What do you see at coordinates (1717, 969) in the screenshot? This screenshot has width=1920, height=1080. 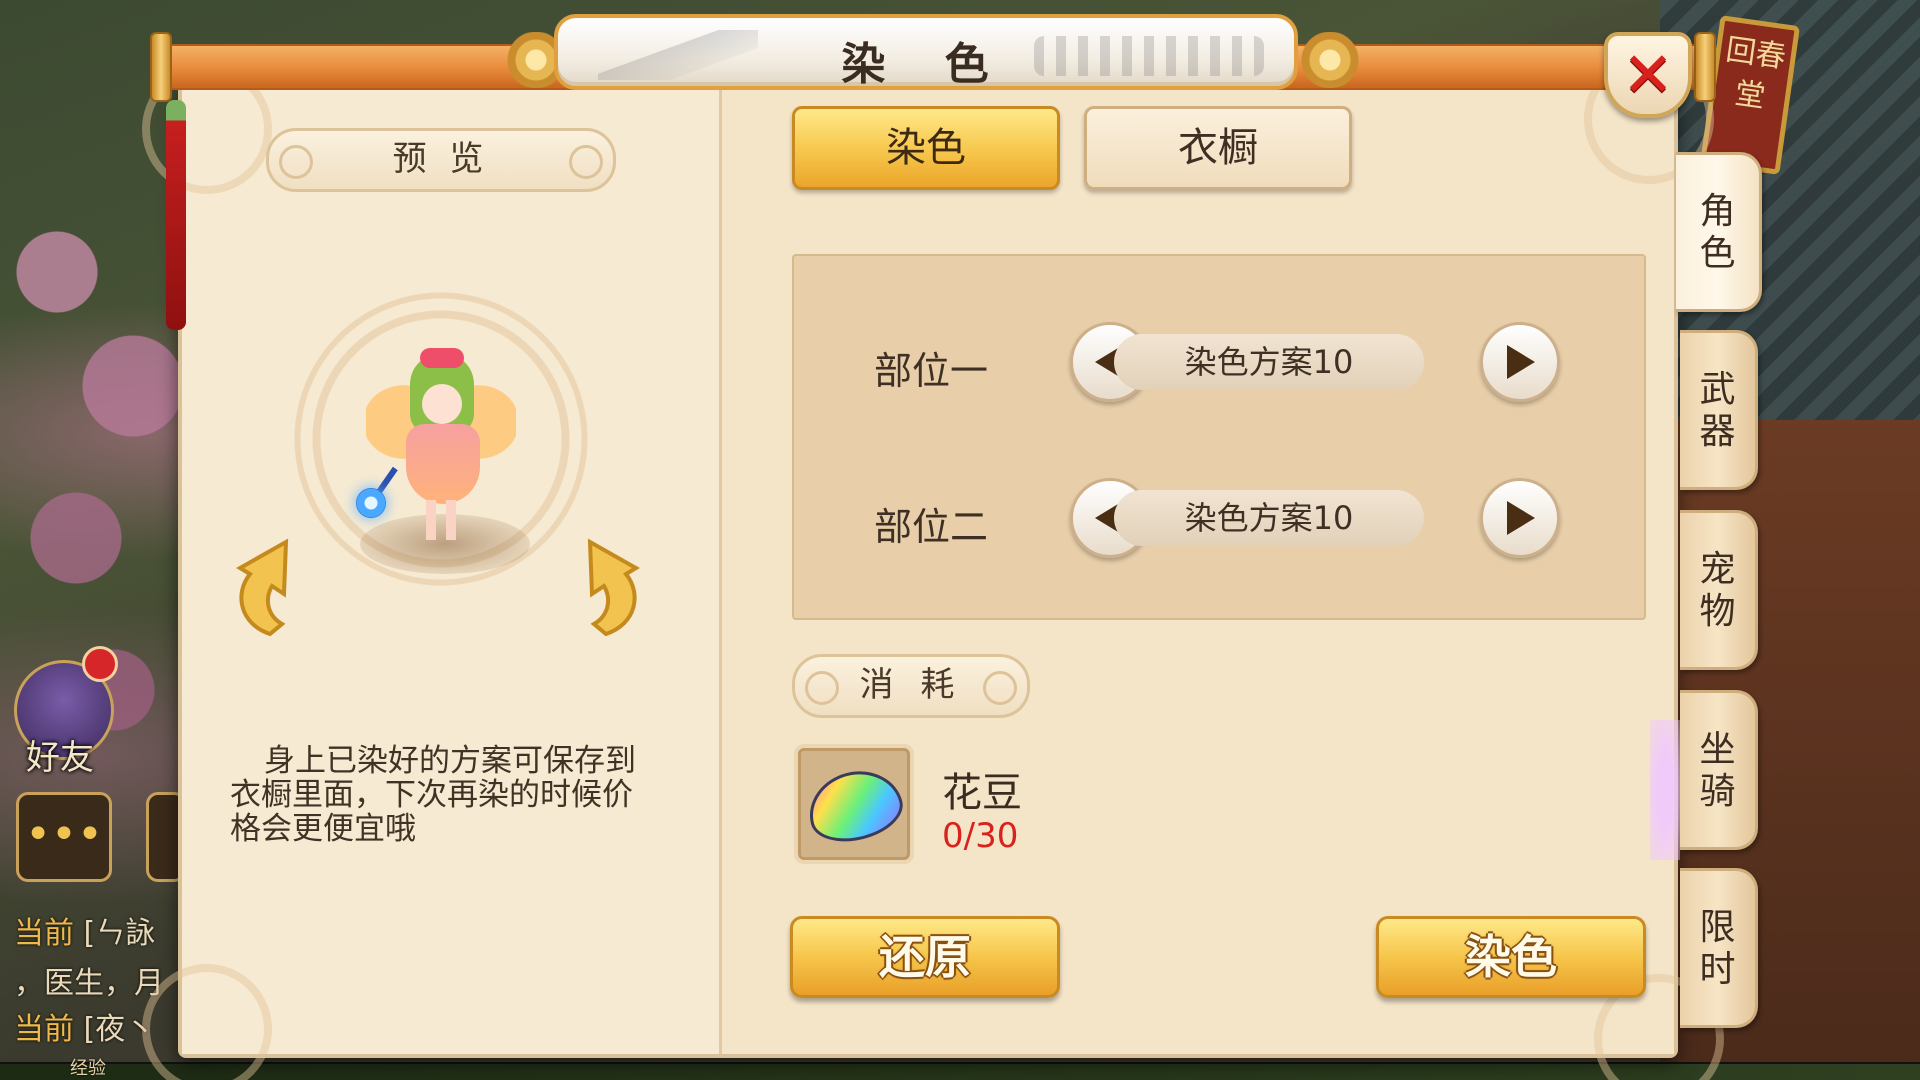 I see `side-tab-char: 时` at bounding box center [1717, 969].